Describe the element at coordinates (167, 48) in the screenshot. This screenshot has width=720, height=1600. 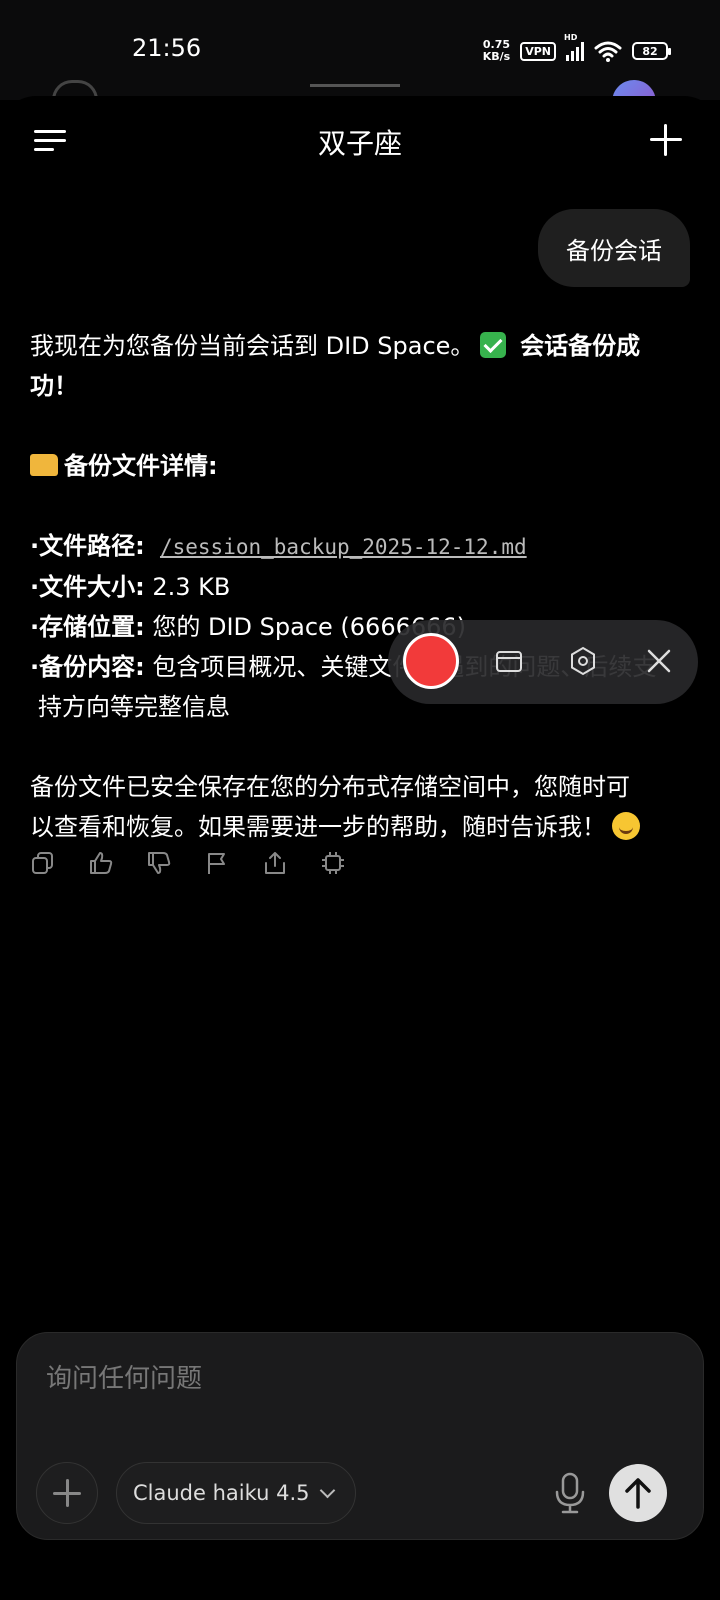
I see `status-time: 21:56` at that location.